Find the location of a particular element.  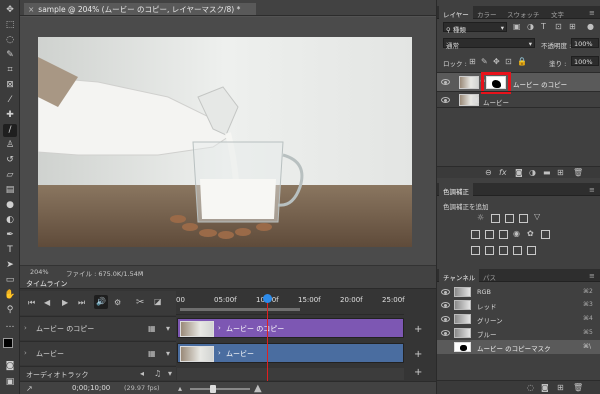

exposure-icon is located at coordinates (523, 218).